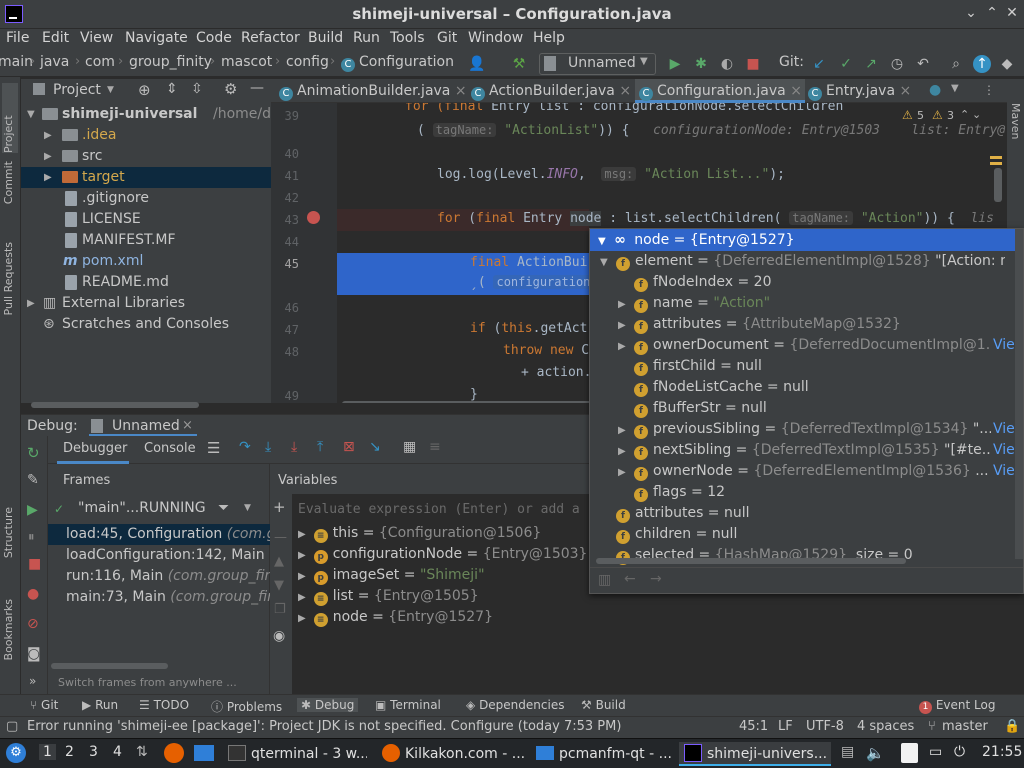 The height and width of the screenshot is (768, 1024). What do you see at coordinates (109, 666) in the screenshot?
I see `frames-scrollbar` at bounding box center [109, 666].